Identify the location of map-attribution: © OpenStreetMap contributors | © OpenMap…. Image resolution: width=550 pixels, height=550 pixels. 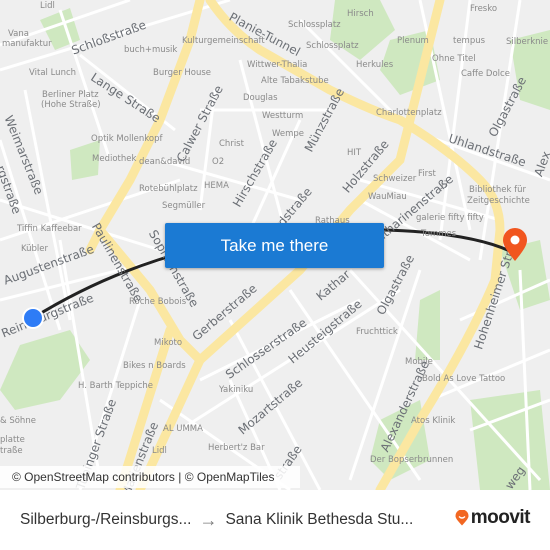
(150, 477).